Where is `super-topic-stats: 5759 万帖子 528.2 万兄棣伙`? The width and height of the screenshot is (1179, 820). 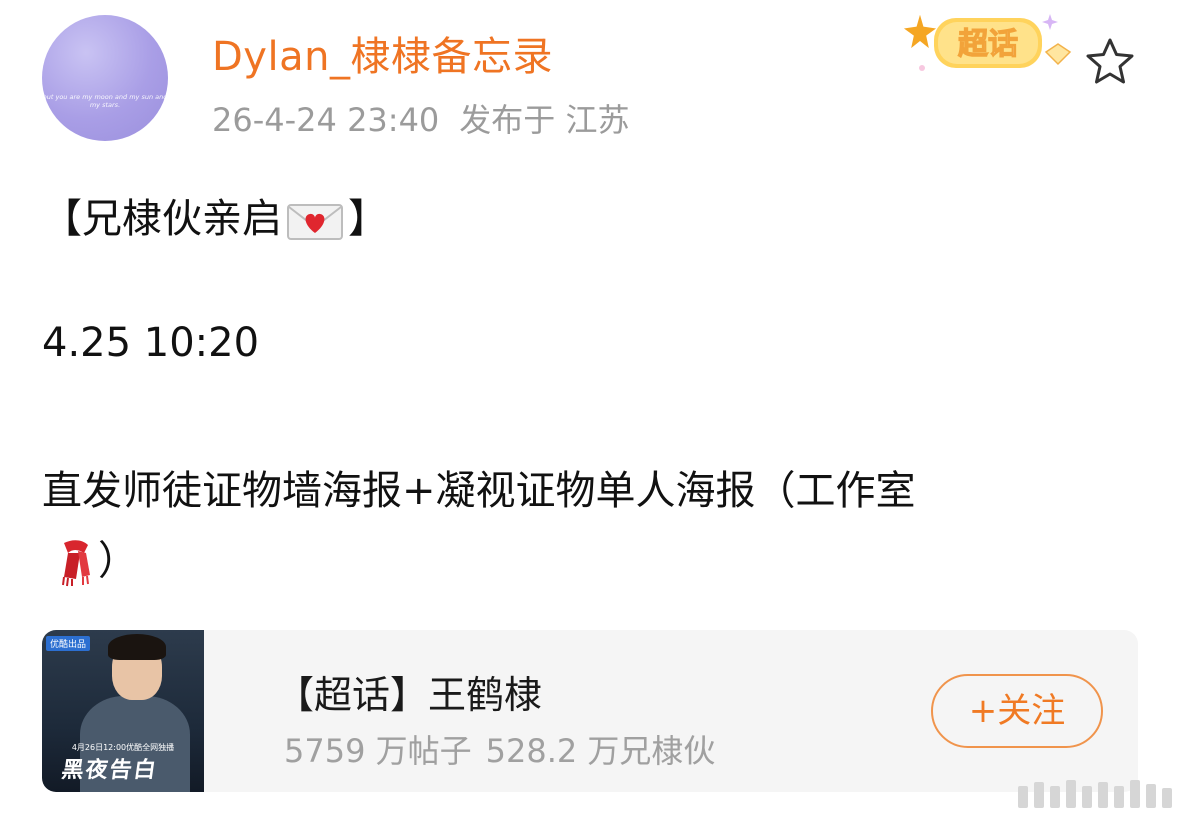
super-topic-stats: 5759 万帖子 528.2 万兄棣伙 is located at coordinates (506, 749).